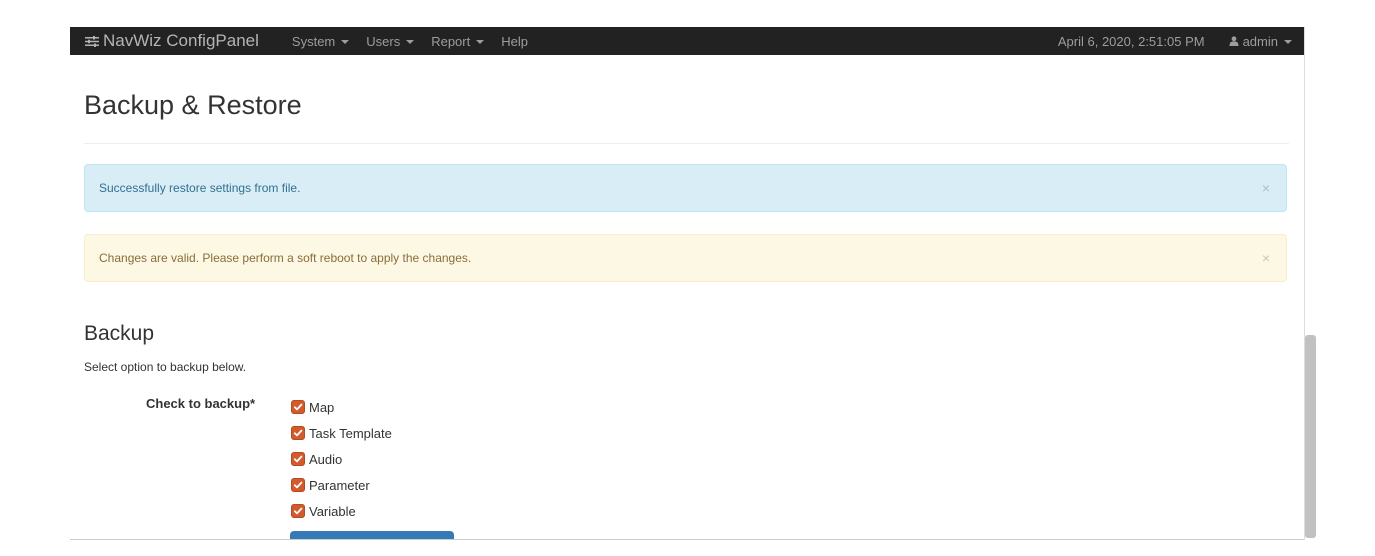 The image size is (1375, 556). I want to click on user-name: admin, so click(1260, 41).